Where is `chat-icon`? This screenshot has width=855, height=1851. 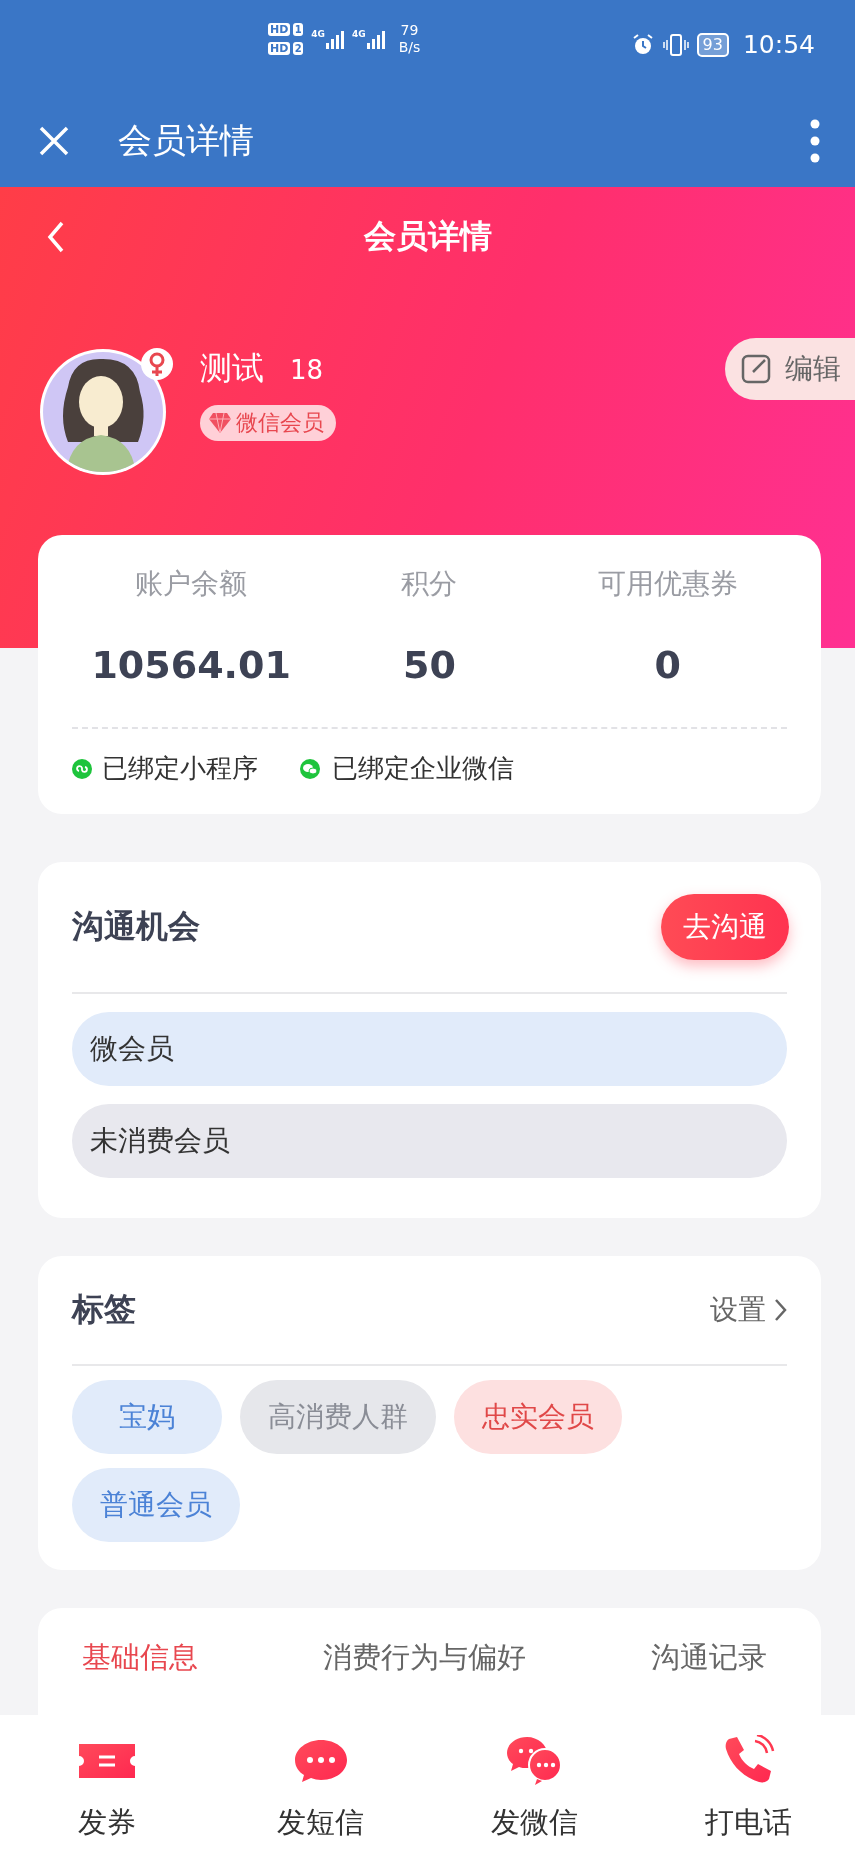 chat-icon is located at coordinates (310, 768).